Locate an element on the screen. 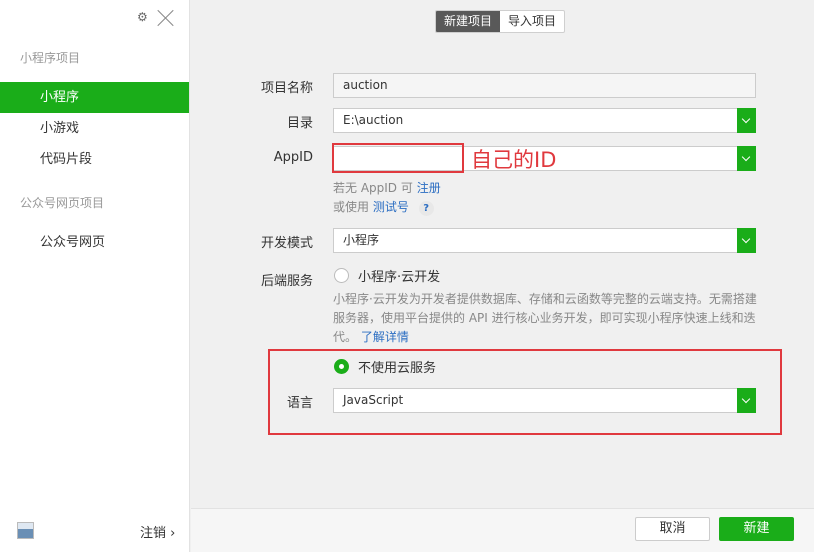  help-icon: ? is located at coordinates (426, 208).